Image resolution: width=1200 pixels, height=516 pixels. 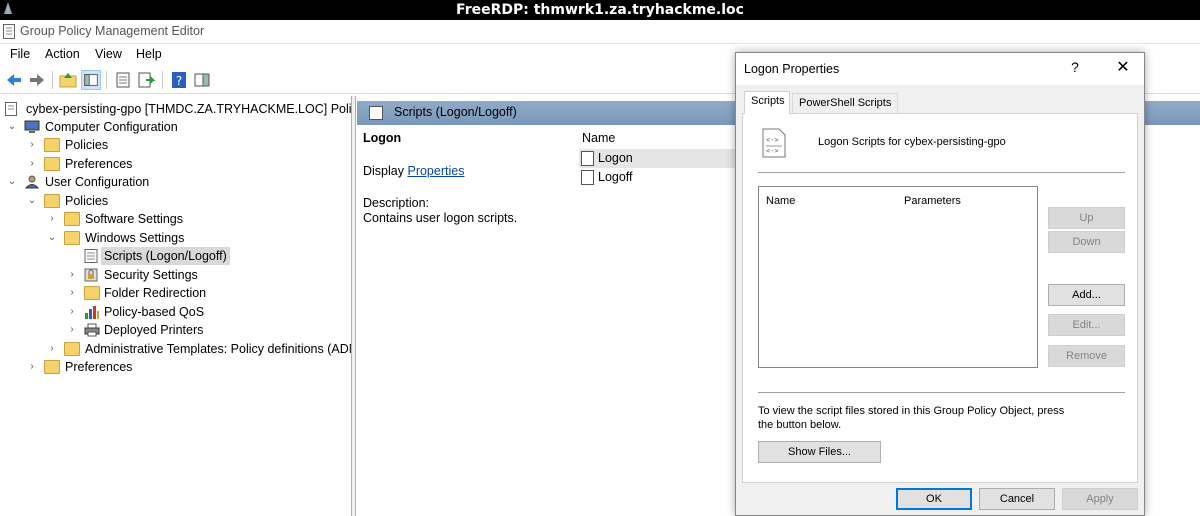 What do you see at coordinates (202, 80) in the screenshot?
I see `action-pane-icon` at bounding box center [202, 80].